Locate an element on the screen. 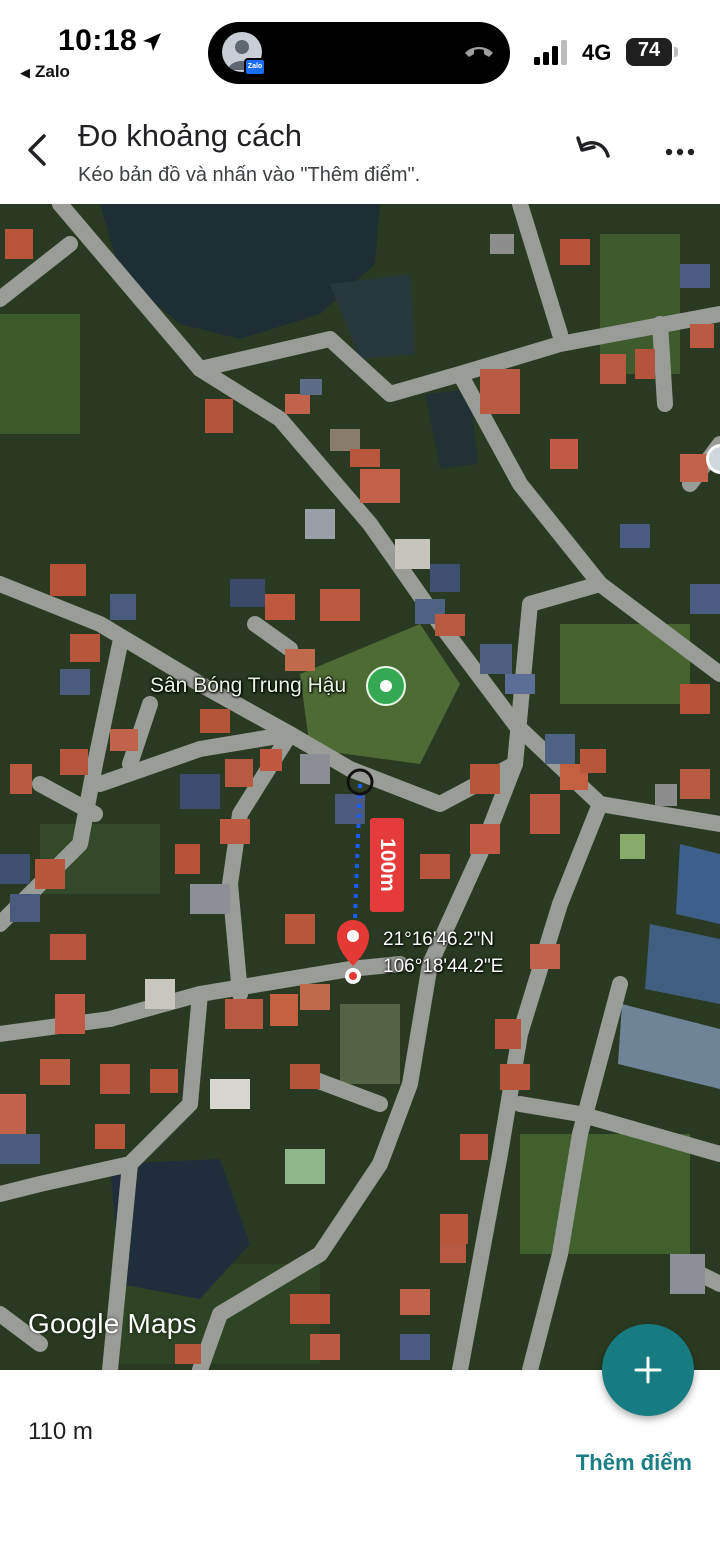 The width and height of the screenshot is (720, 1564). plus-icon is located at coordinates (648, 1370).